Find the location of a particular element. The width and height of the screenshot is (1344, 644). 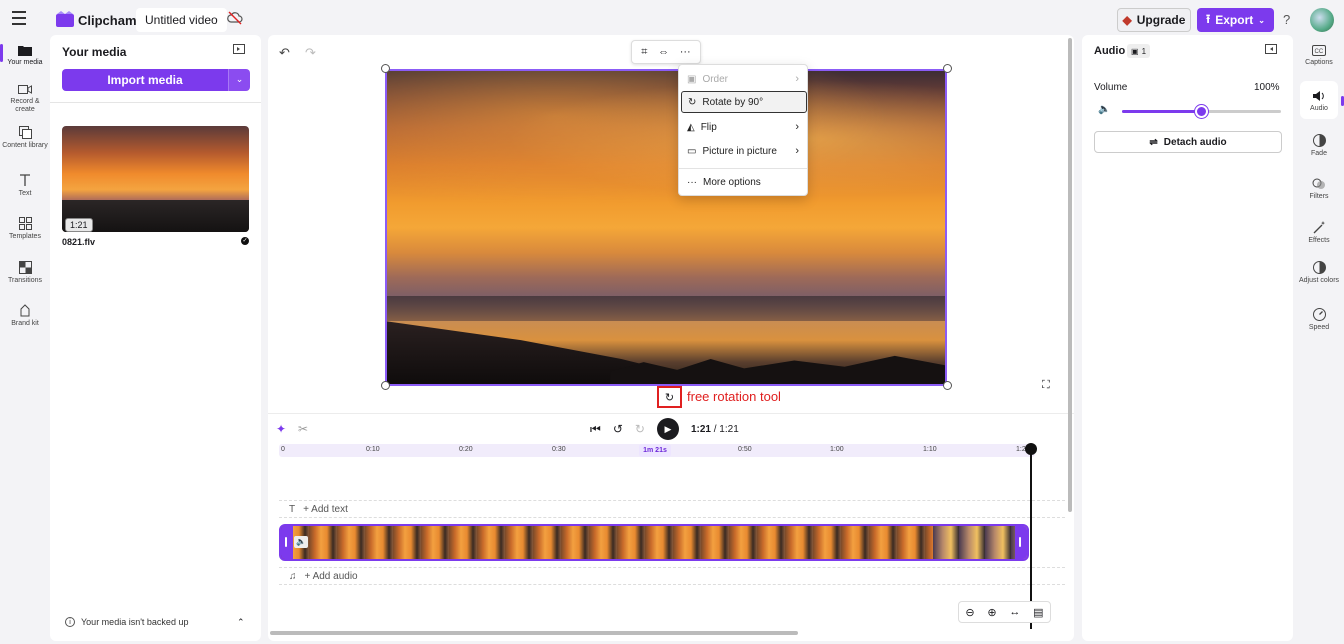

vertical-scrollbar is located at coordinates (1070, 275).